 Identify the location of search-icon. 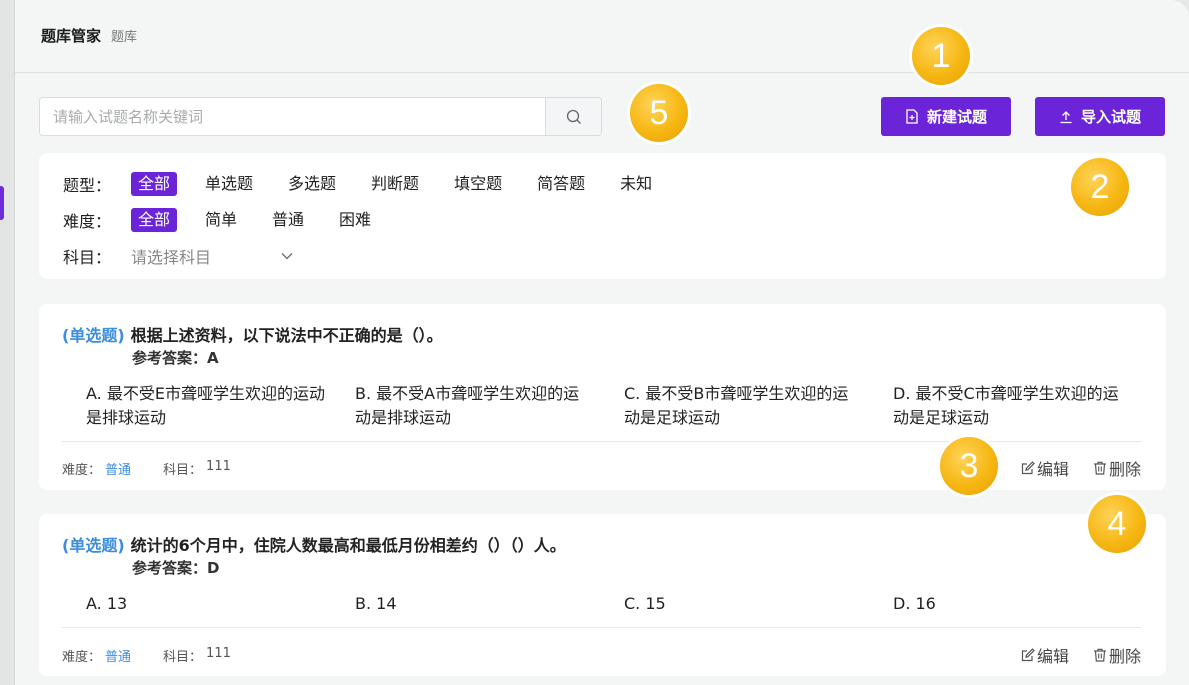
(573, 116).